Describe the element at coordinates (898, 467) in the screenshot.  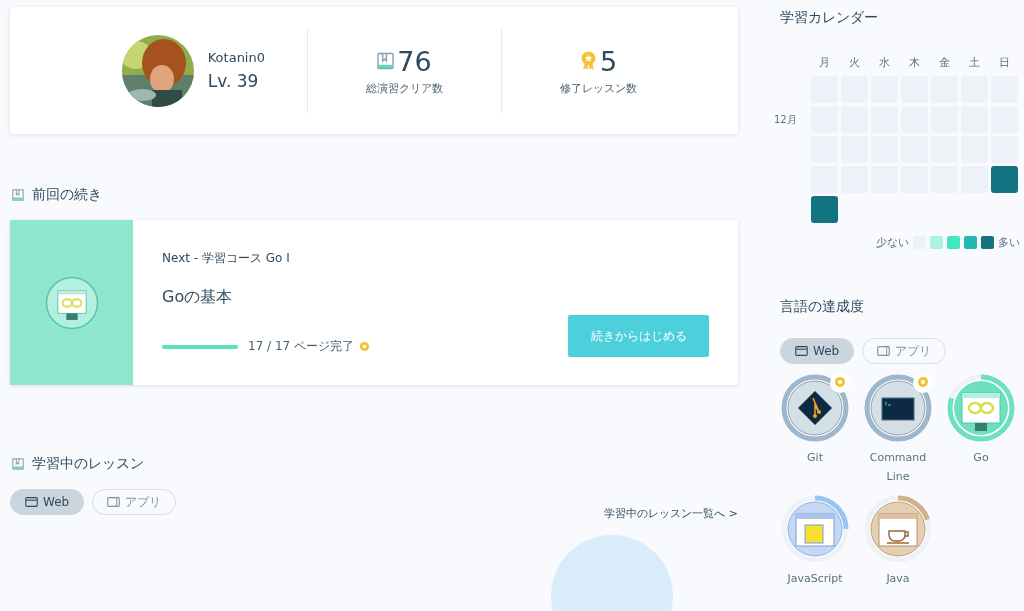
I see `language-name: Command Line` at that location.